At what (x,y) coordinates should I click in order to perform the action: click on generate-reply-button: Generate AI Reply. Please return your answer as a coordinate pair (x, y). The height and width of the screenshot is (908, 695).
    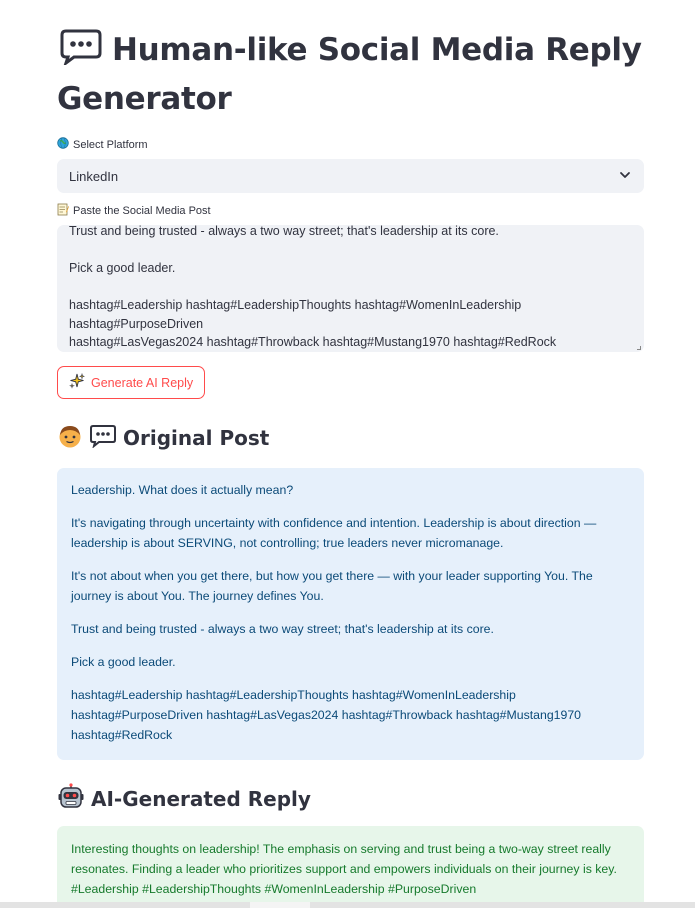
    Looking at the image, I should click on (131, 382).